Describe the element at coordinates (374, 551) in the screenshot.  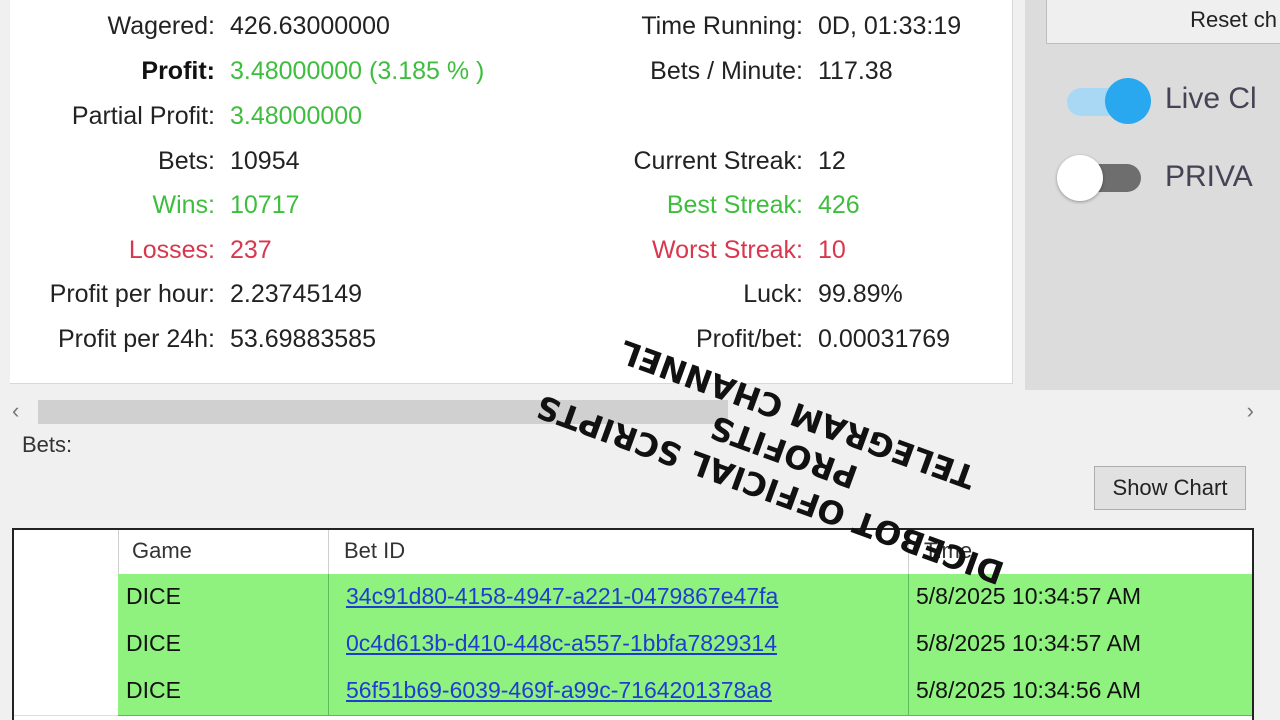
I see `column-header-bet-id: Bet ID` at that location.